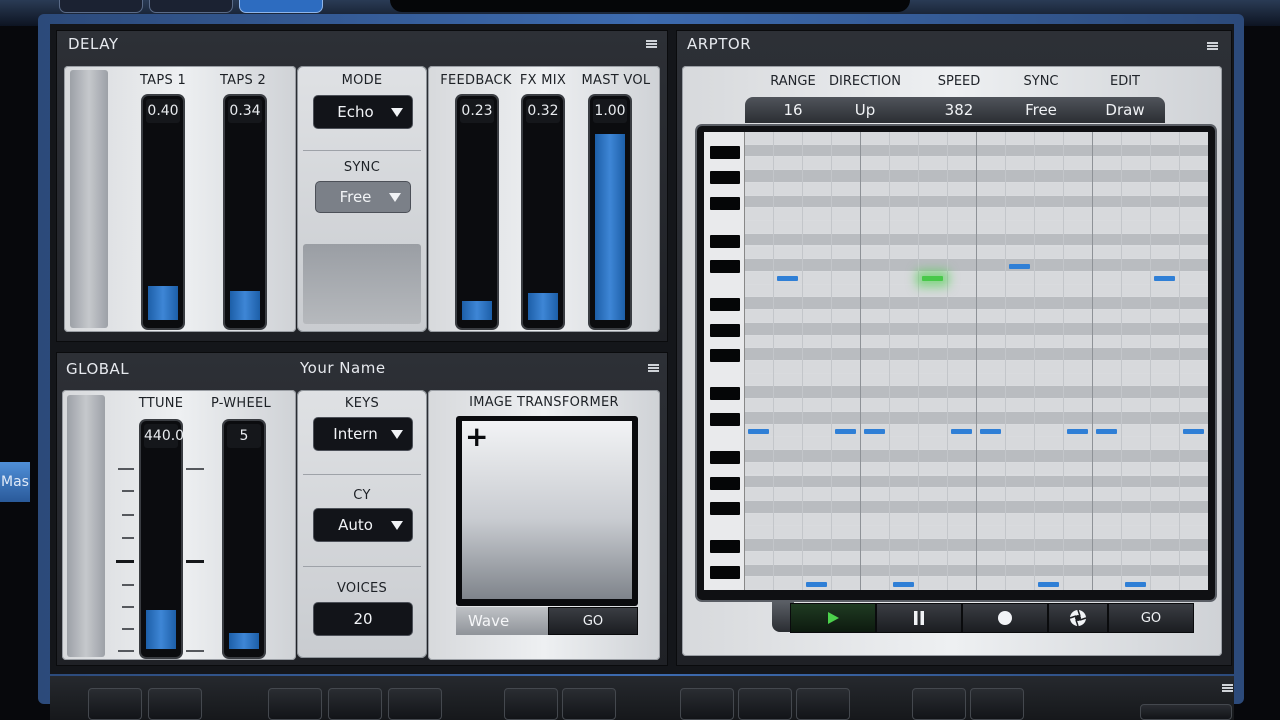 Image resolution: width=1280 pixels, height=720 pixels. I want to click on sync-label: SYNC, so click(362, 167).